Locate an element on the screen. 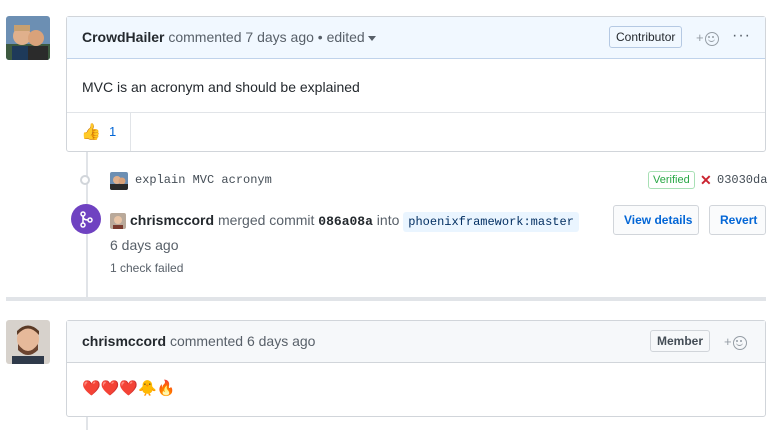 The width and height of the screenshot is (776, 430). timeline-divider is located at coordinates (386, 299).